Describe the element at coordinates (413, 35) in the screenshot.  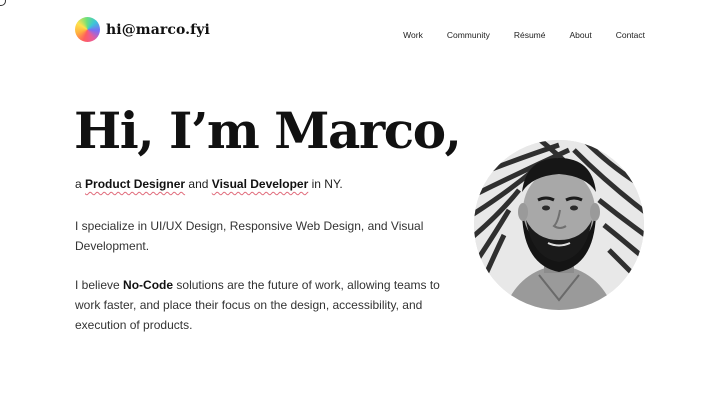
I see `nav-work: Work` at that location.